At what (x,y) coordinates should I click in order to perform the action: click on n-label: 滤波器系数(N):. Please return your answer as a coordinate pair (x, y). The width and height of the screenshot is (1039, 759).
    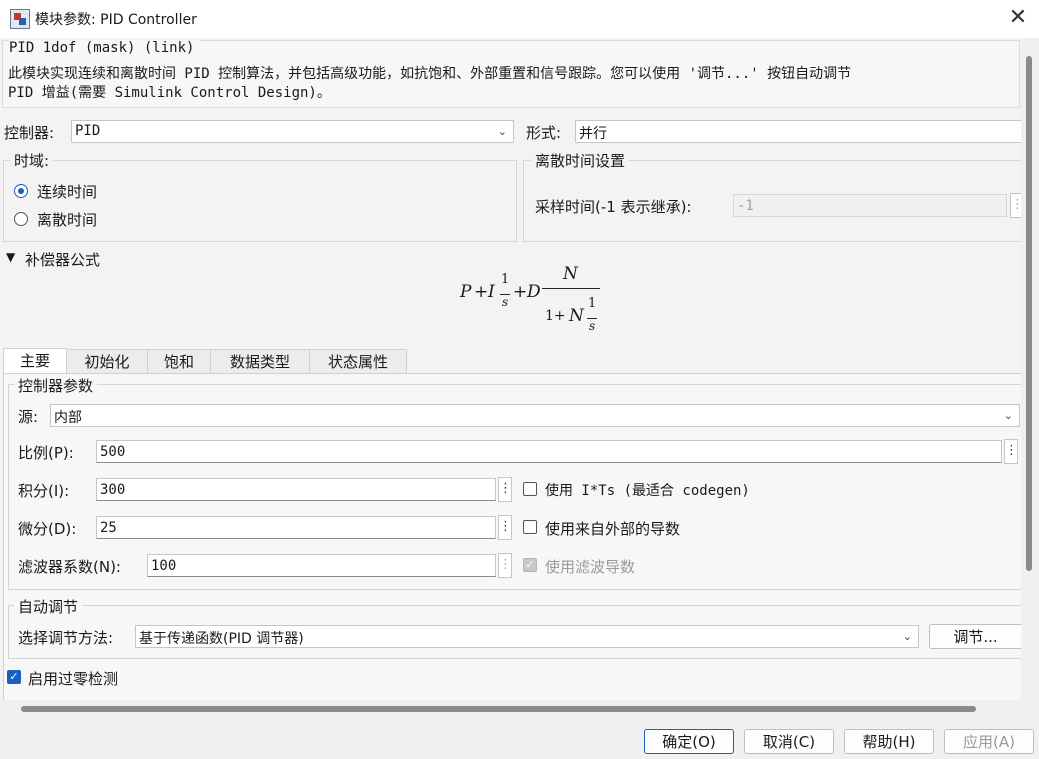
    Looking at the image, I should click on (69, 567).